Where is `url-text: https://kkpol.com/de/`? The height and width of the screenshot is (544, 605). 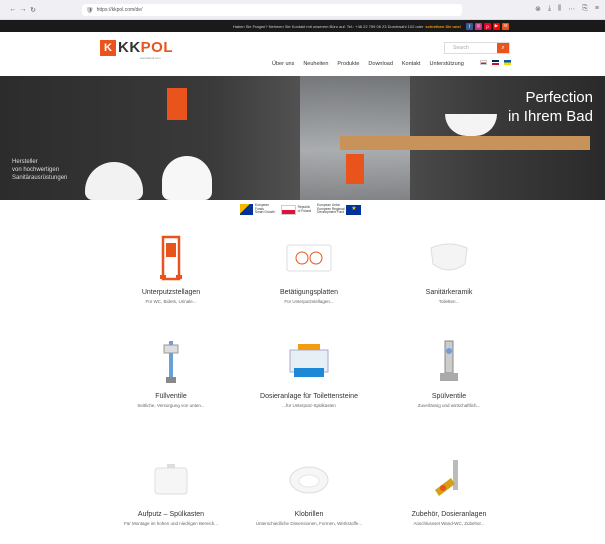 url-text: https://kkpol.com/de/ is located at coordinates (119, 10).